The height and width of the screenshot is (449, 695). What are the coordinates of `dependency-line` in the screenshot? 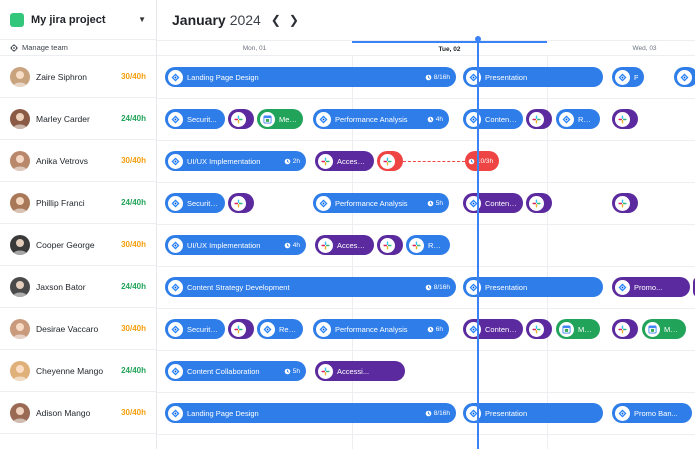 It's located at (434, 161).